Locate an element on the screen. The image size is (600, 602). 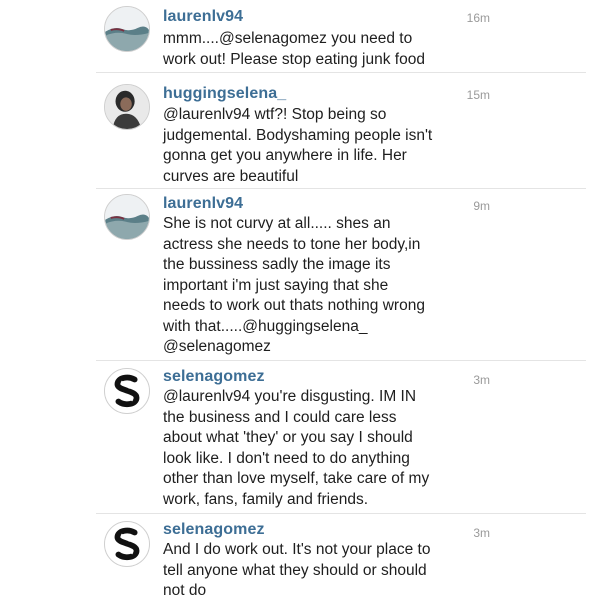
comment-timestamp: 9m is located at coordinates (481, 206).